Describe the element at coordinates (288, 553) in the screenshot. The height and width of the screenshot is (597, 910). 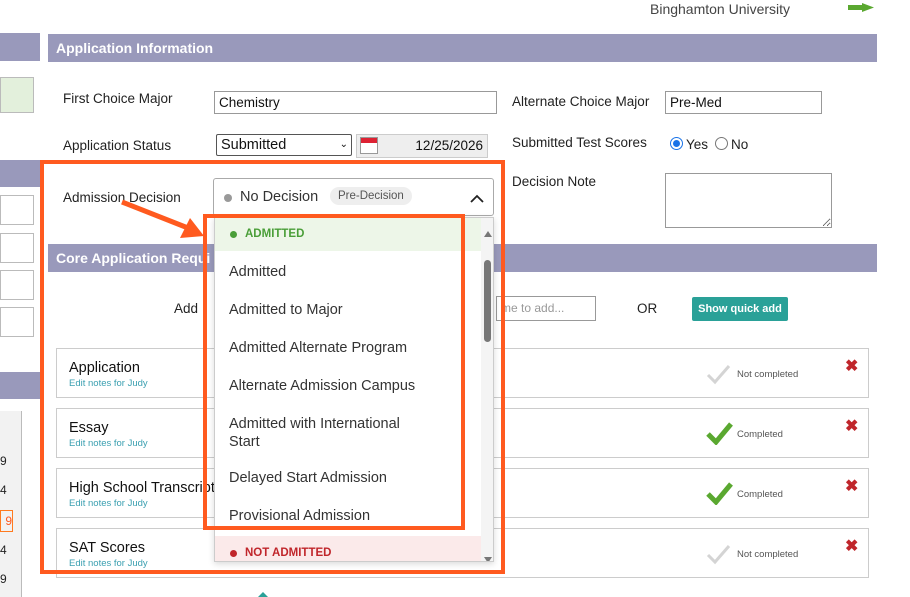
I see `group-label-not-admitted: NOT ADMITTED` at that location.